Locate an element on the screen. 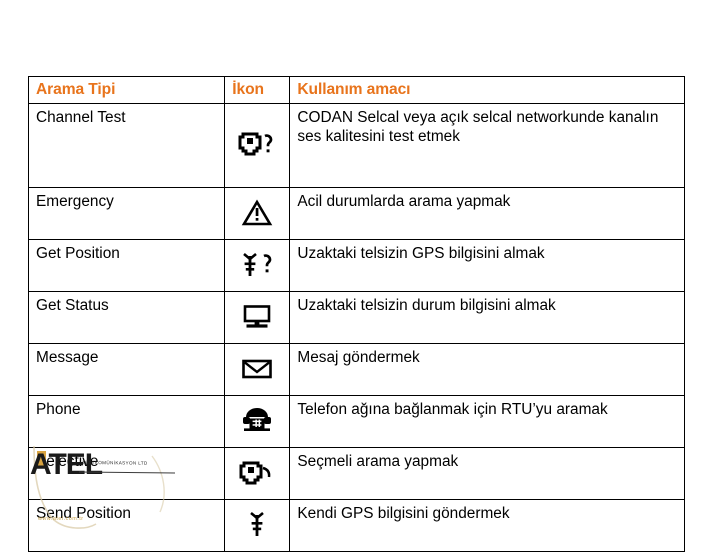 The image size is (720, 552). telephone-icon is located at coordinates (257, 421).